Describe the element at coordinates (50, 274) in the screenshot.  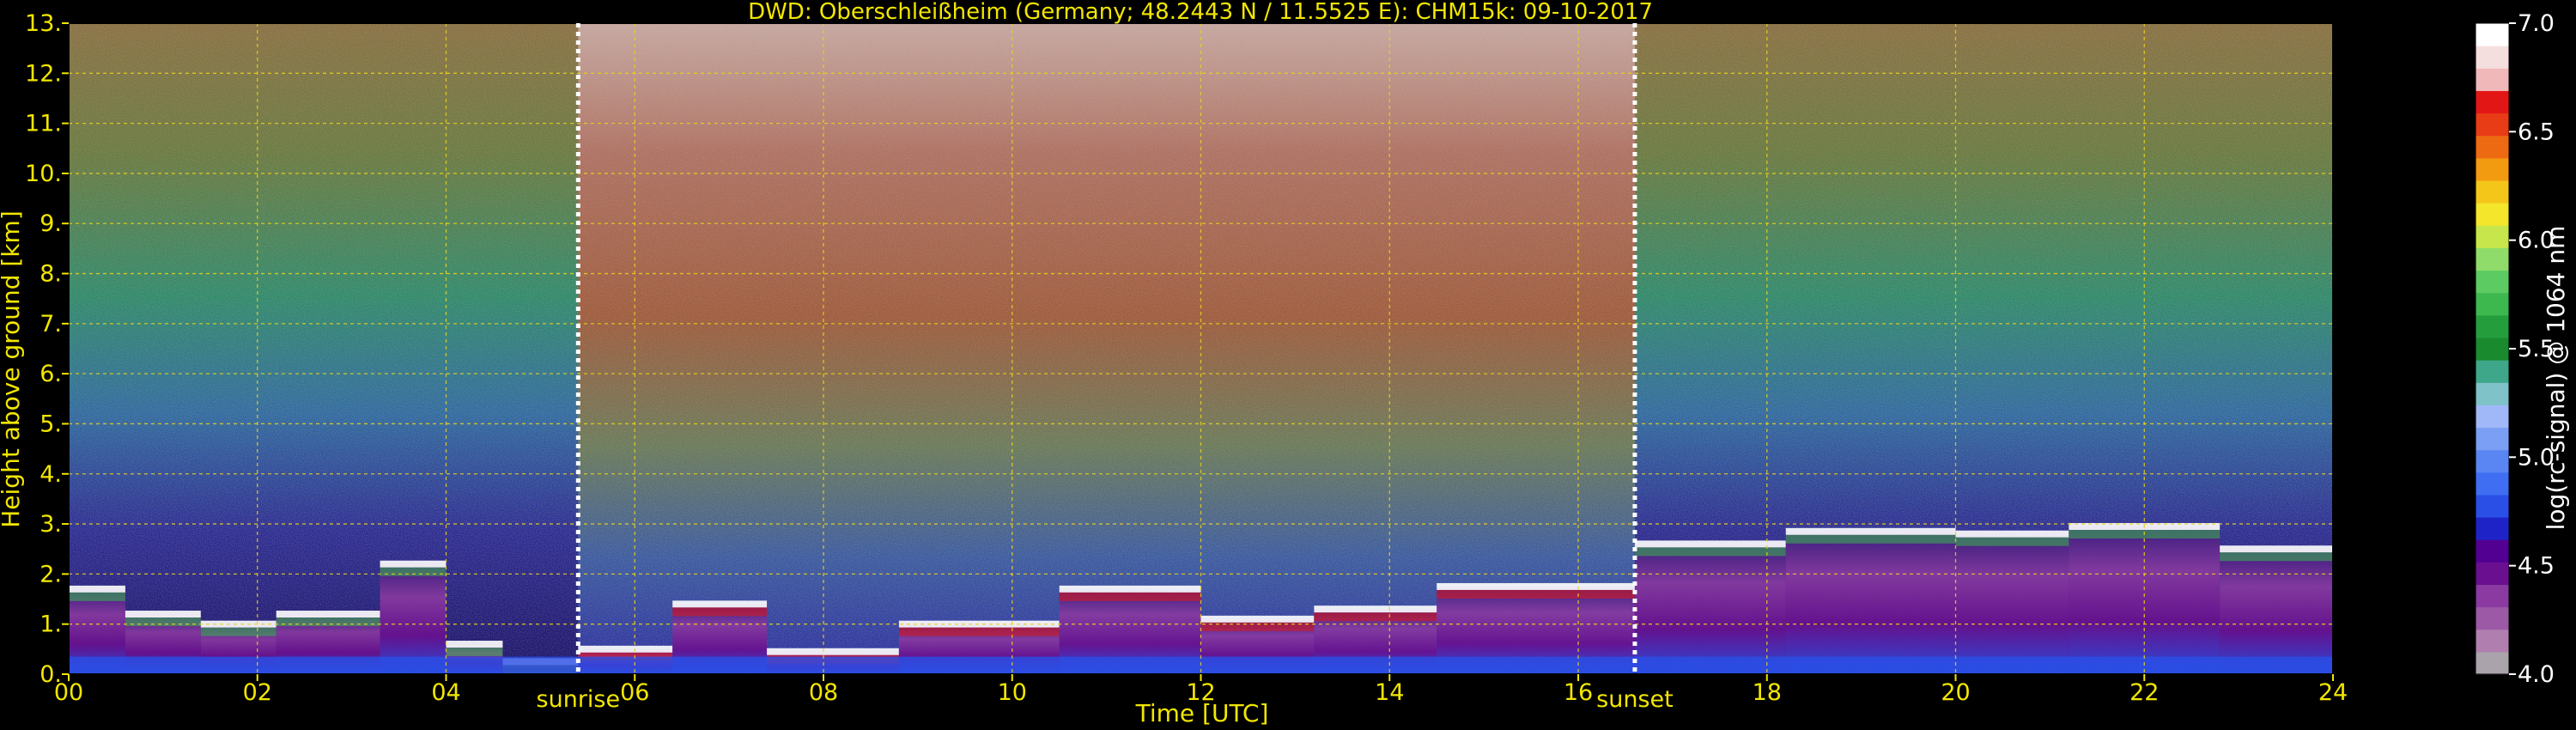
I see `y-tick-label: 8.` at that location.